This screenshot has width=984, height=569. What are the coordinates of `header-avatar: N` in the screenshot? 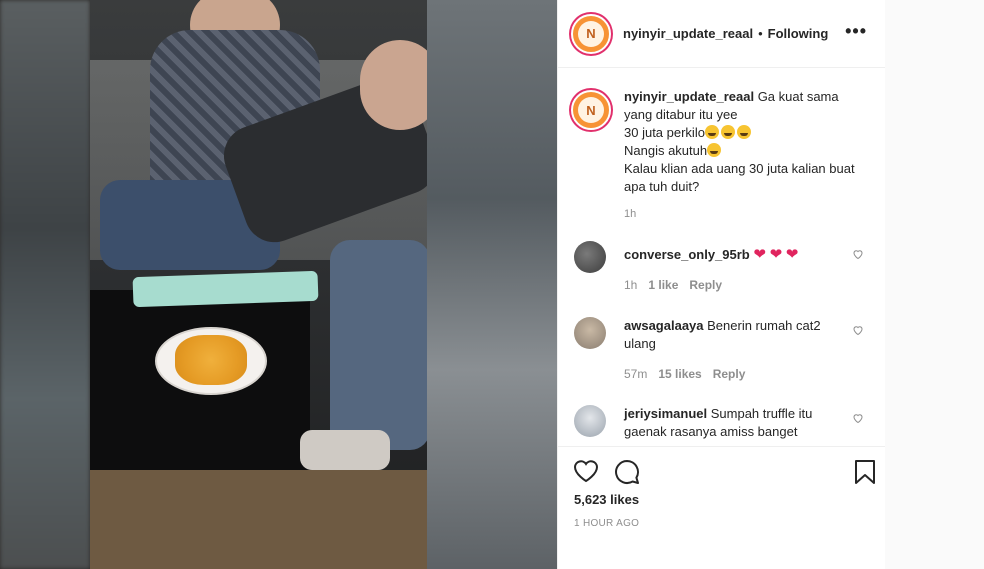 It's located at (591, 33).